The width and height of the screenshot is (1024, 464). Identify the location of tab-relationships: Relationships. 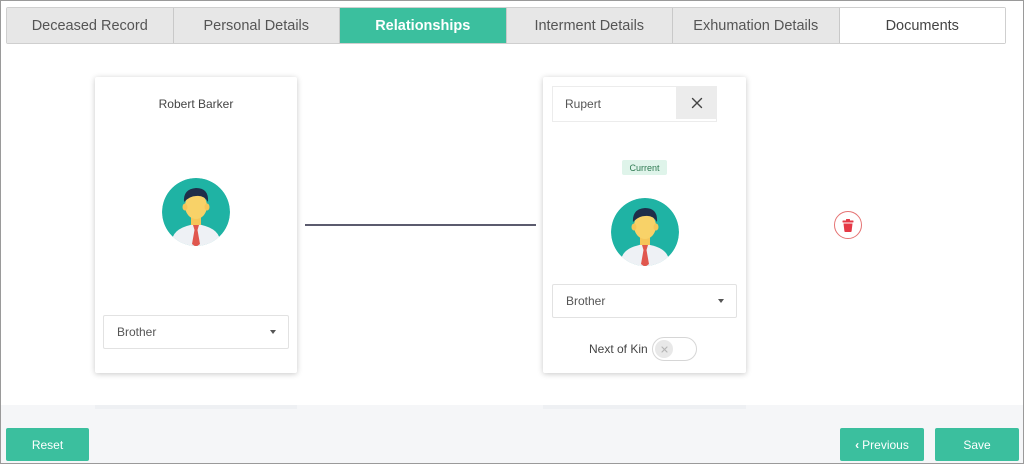
(423, 25).